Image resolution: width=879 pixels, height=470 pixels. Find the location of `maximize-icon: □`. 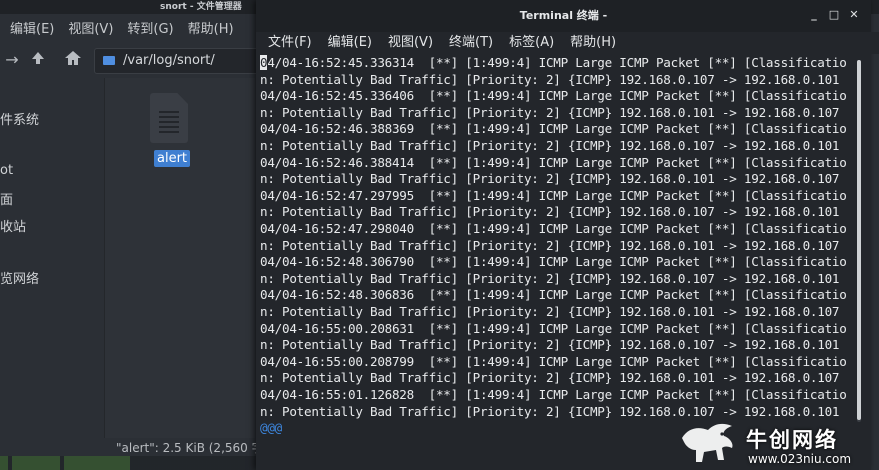

maximize-icon: □ is located at coordinates (834, 15).